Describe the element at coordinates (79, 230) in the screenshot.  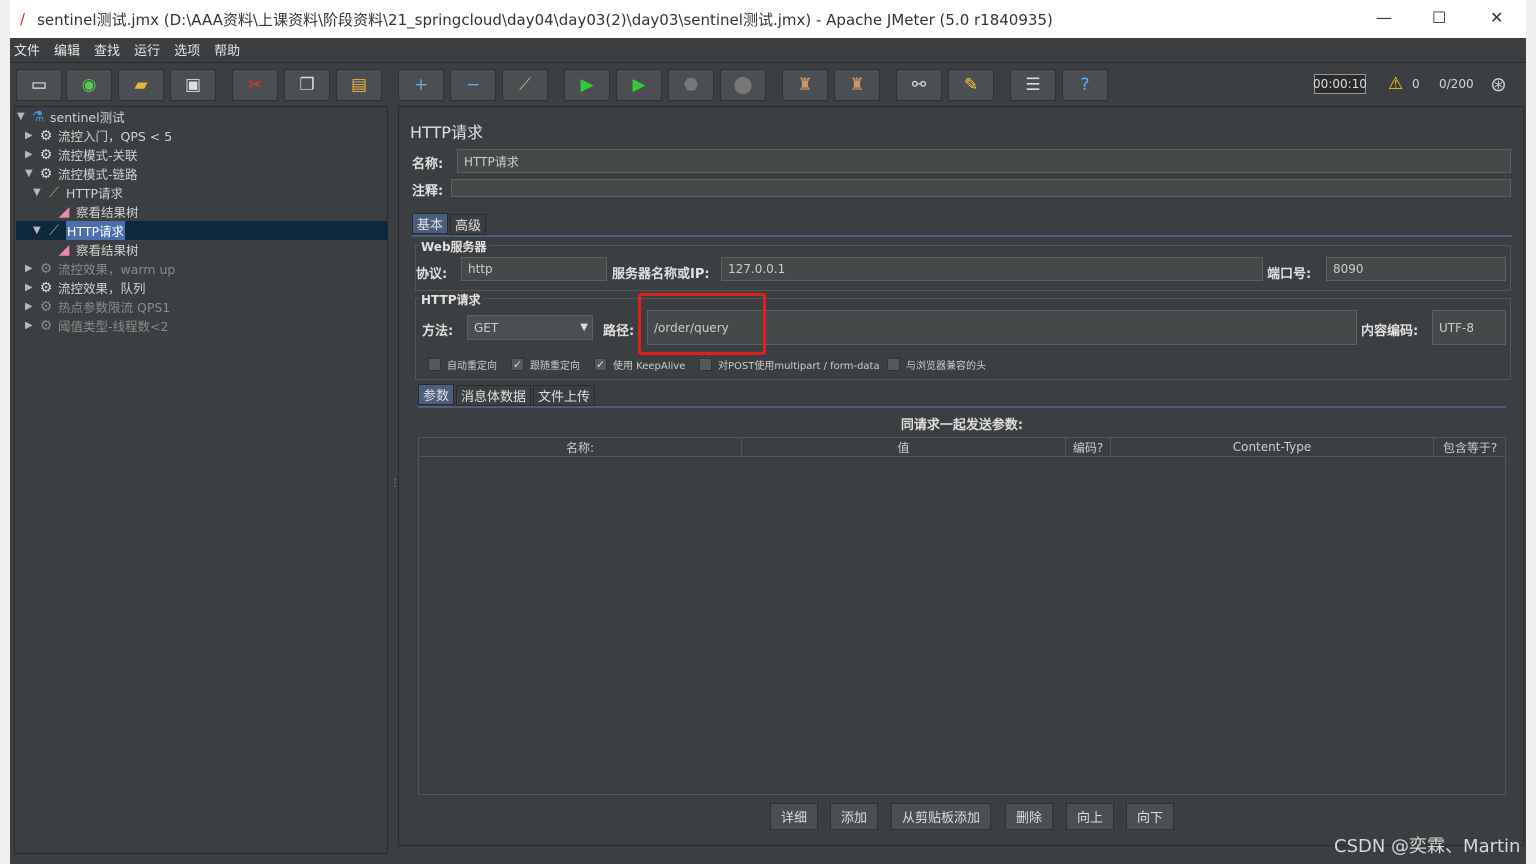
I see `tree-node-selected: ▼ ⟋ HTTP请求` at that location.